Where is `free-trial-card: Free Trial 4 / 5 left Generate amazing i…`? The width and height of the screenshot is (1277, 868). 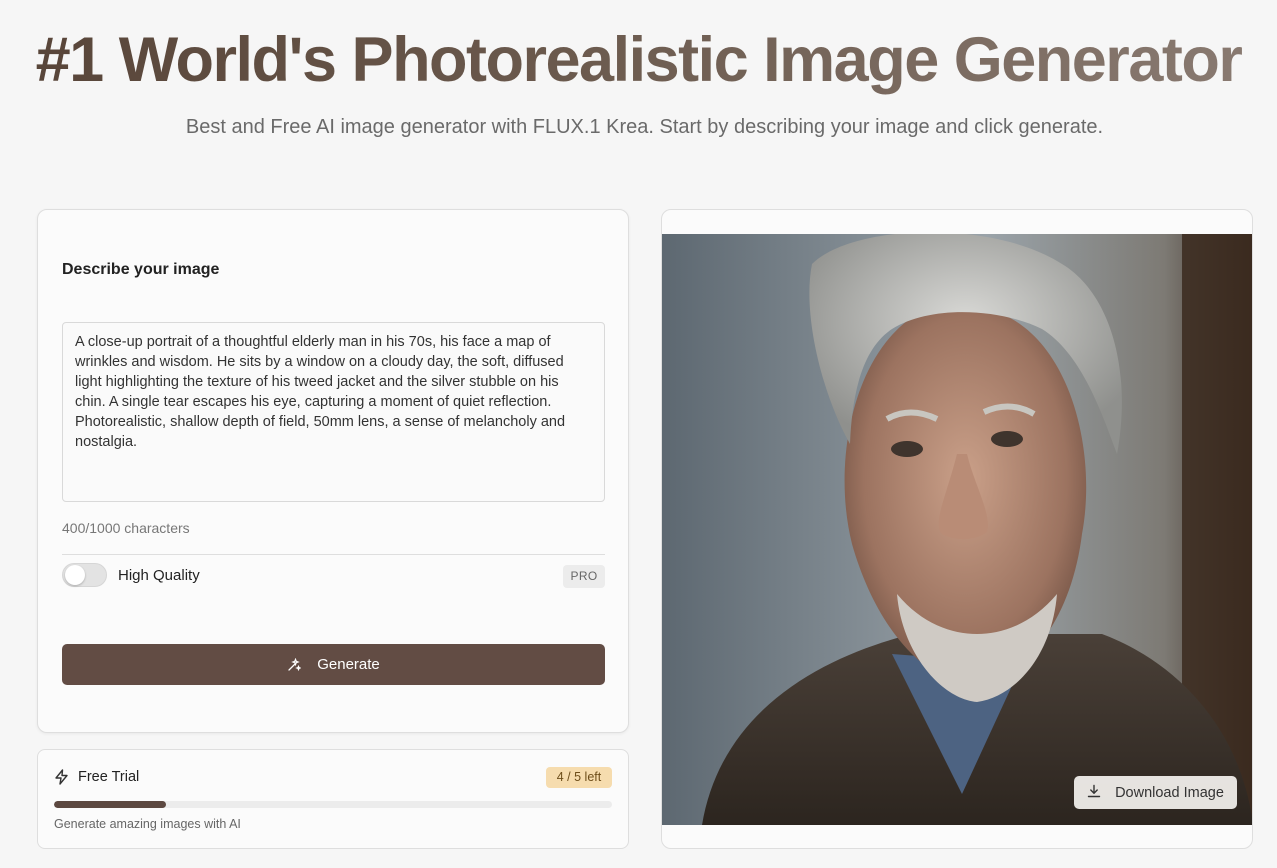 free-trial-card: Free Trial 4 / 5 left Generate amazing i… is located at coordinates (333, 799).